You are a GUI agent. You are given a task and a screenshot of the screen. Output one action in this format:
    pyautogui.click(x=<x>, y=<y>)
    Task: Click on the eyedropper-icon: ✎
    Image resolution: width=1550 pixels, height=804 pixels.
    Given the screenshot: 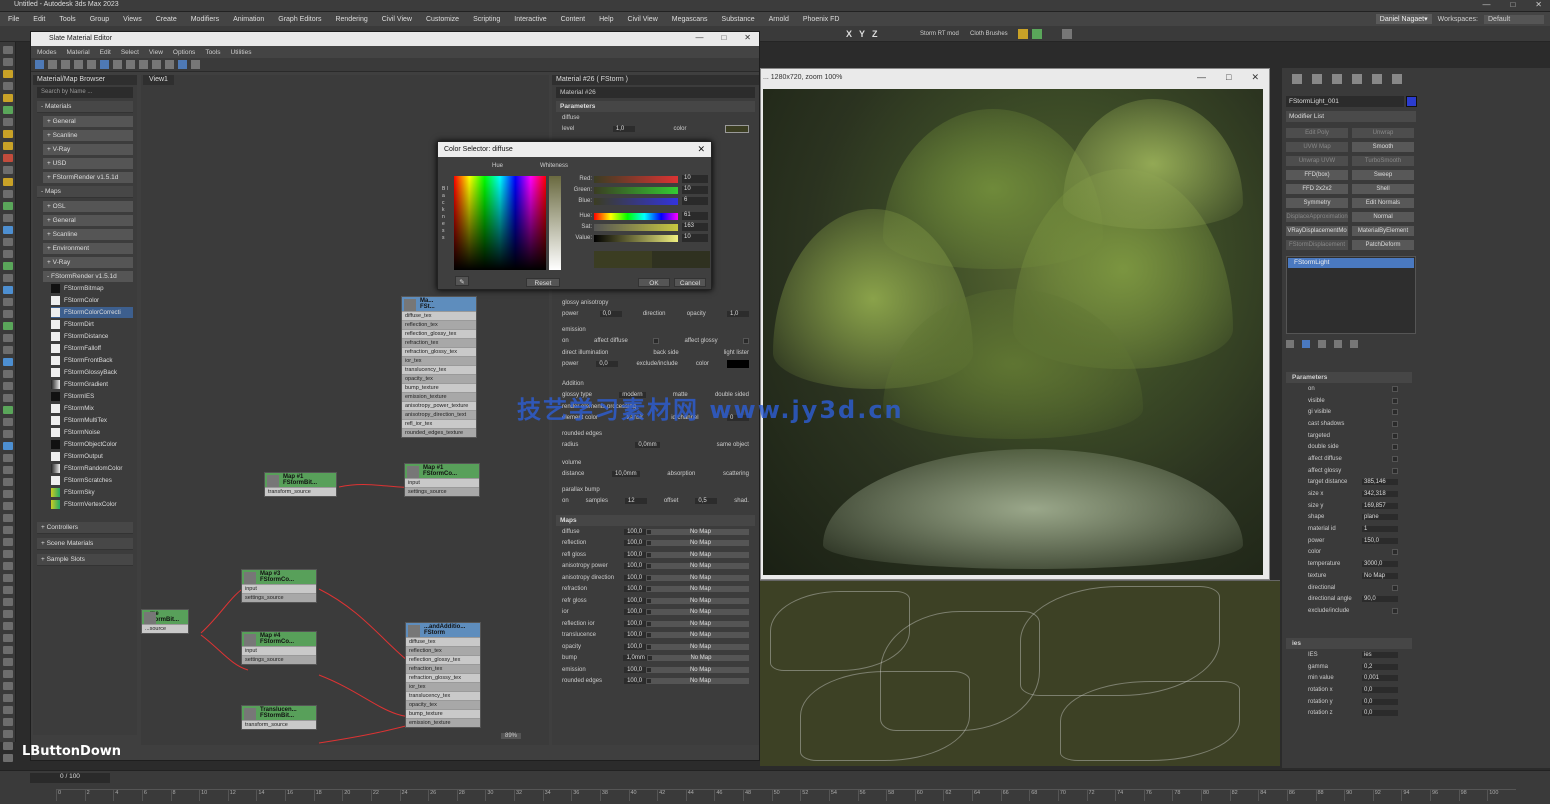 What is the action you would take?
    pyautogui.click(x=462, y=281)
    